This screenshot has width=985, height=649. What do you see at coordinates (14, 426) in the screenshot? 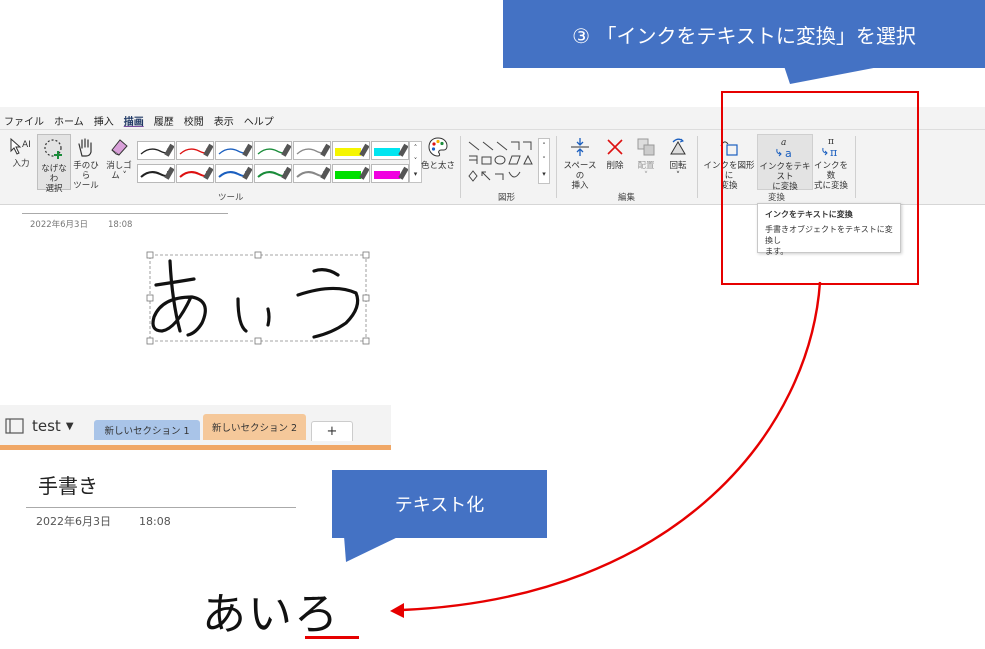
I see `notebook-icon` at bounding box center [14, 426].